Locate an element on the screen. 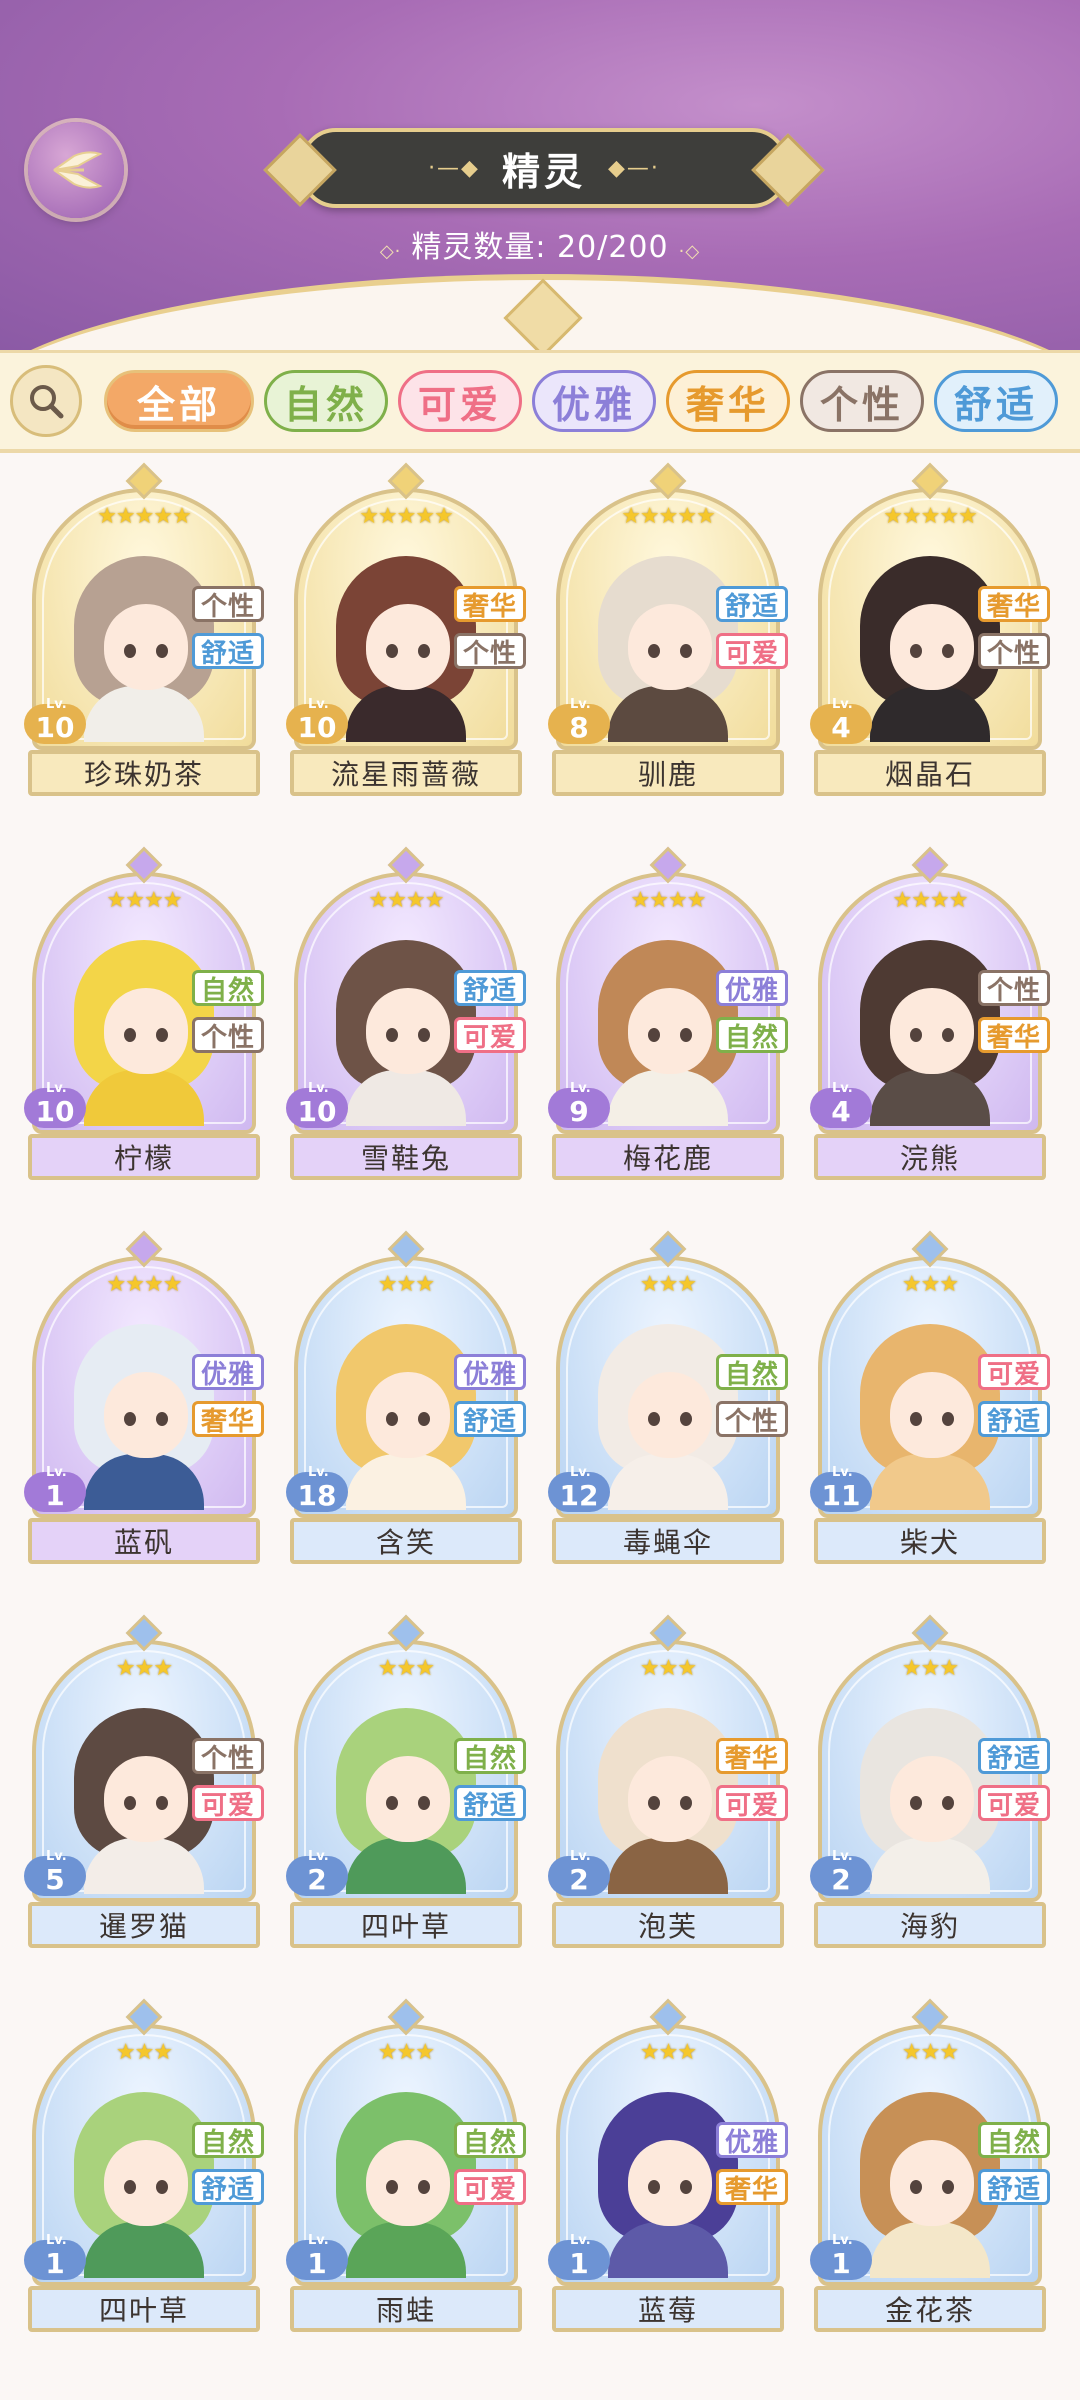 The width and height of the screenshot is (1080, 2400). spirit-card: ★★★★★ 奢华 个性 Lv. 4 烟晶石 is located at coordinates (930, 629).